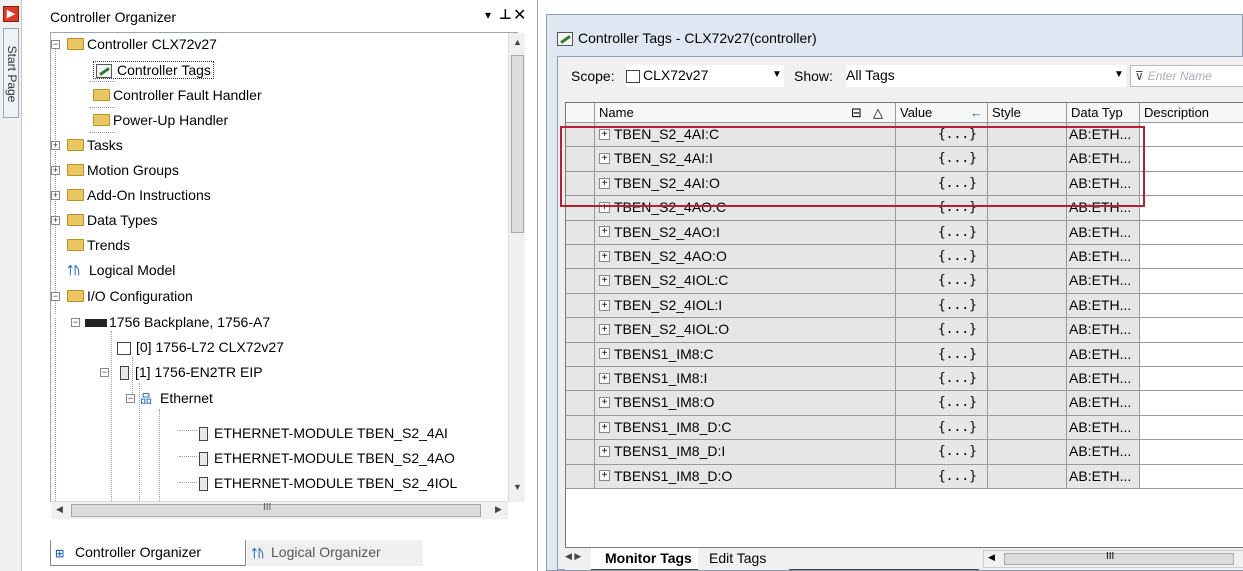 The width and height of the screenshot is (1243, 571). What do you see at coordinates (505, 14) in the screenshot?
I see `pin-icon: ⊥` at bounding box center [505, 14].